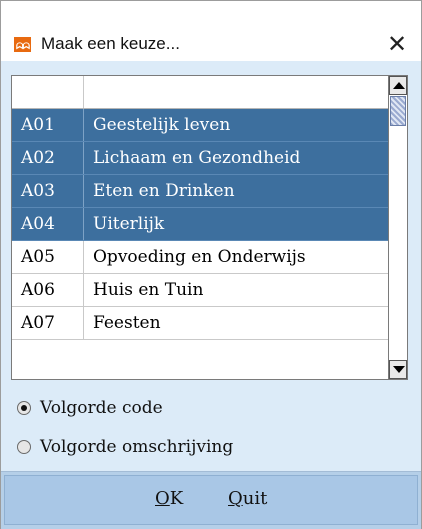 The image size is (422, 529). Describe the element at coordinates (162, 125) in the screenshot. I see `list-item-description: Geestelijk leven` at that location.